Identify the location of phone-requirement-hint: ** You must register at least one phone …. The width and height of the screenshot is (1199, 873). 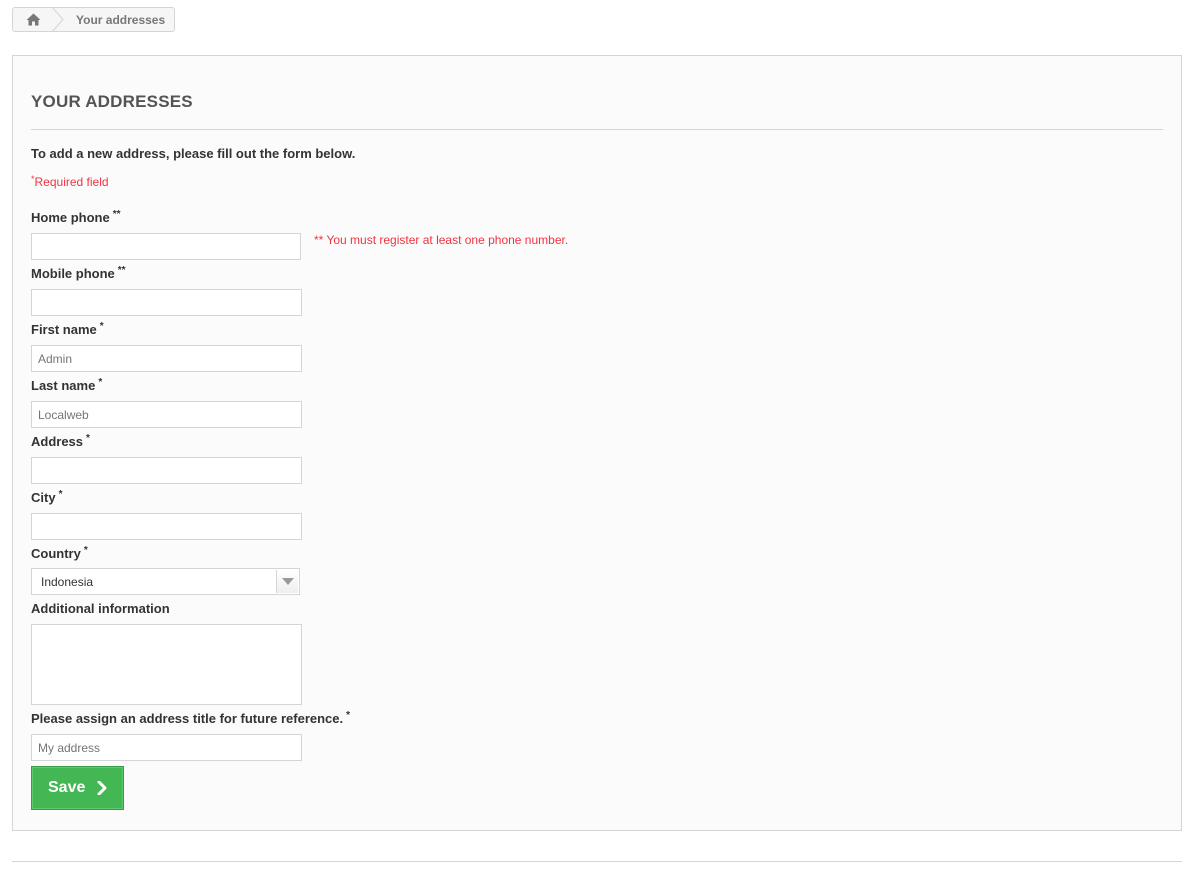
(441, 240).